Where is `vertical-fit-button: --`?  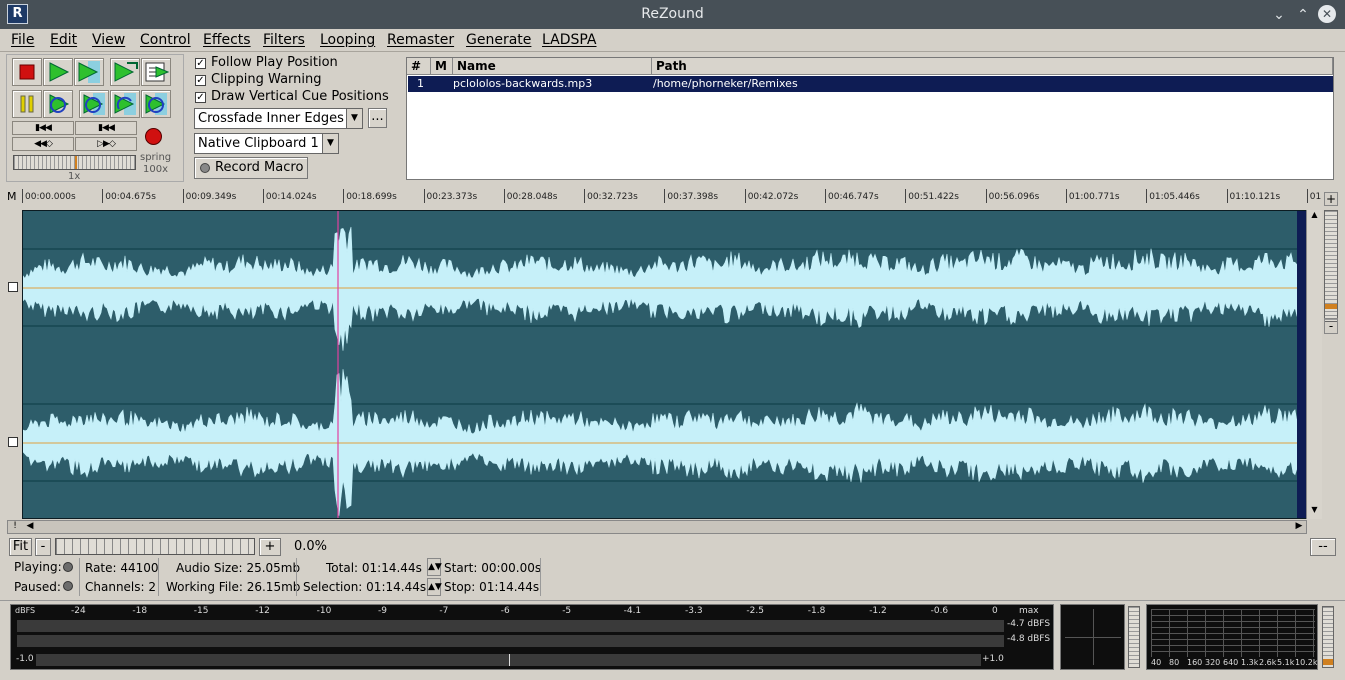
vertical-fit-button: -- is located at coordinates (1323, 547).